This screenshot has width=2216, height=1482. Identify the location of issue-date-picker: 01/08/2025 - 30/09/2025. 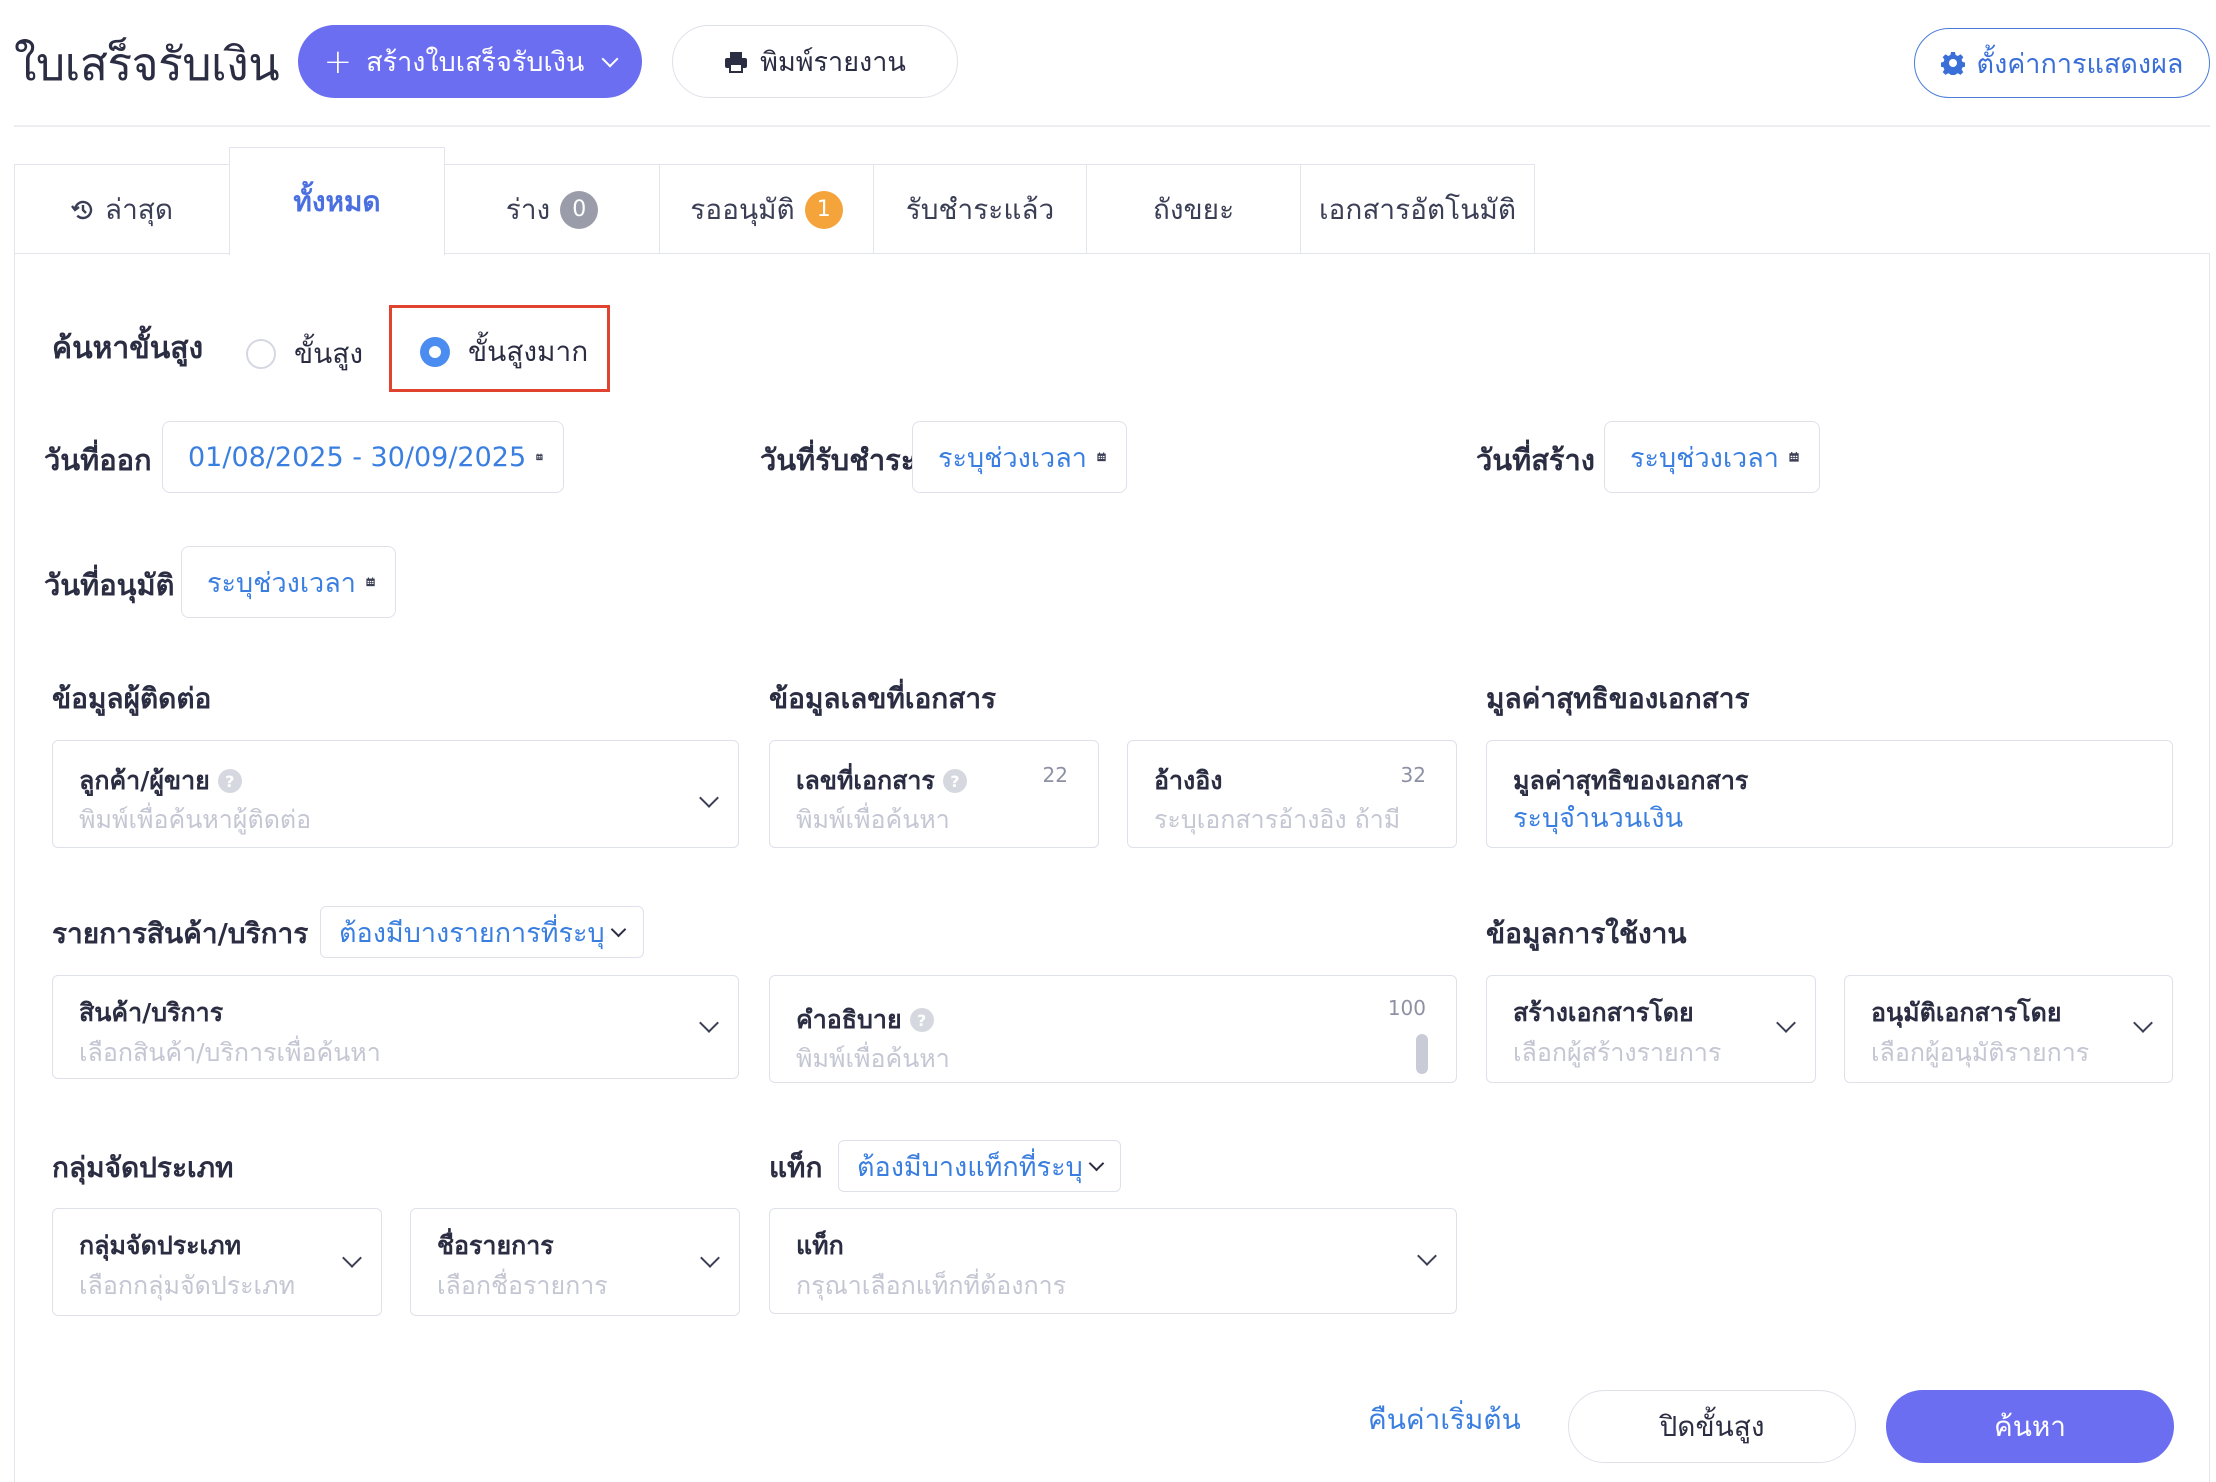
(363, 457).